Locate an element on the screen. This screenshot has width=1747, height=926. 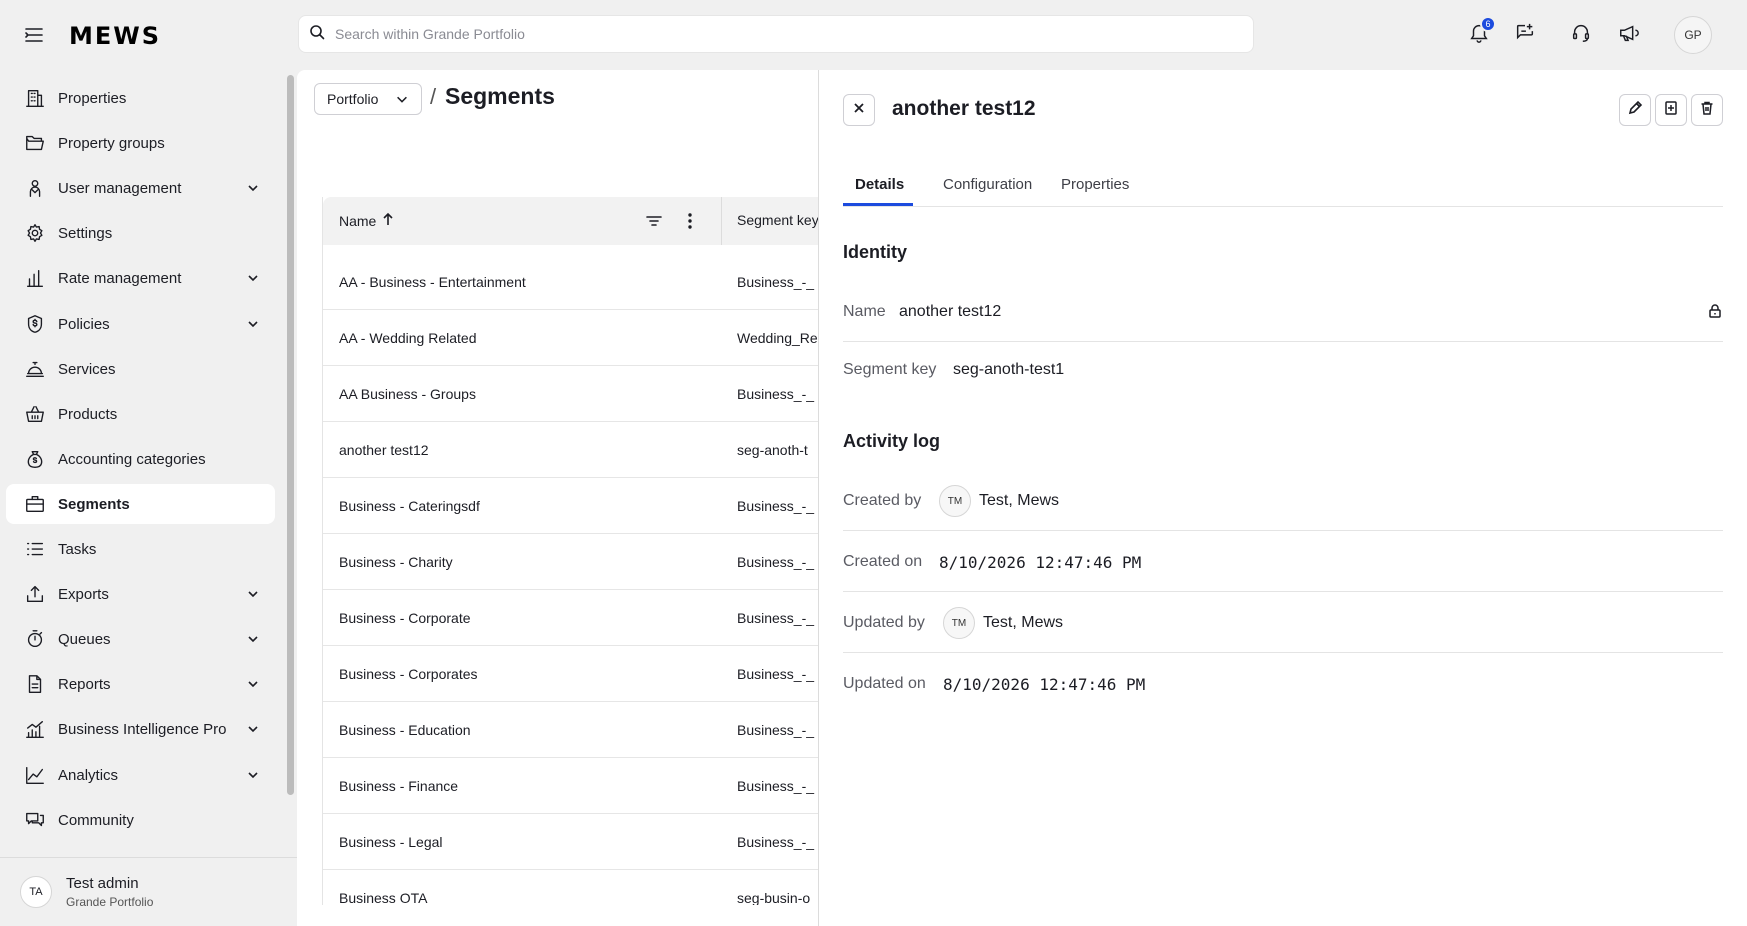
sparkle-message-icon is located at coordinates (1525, 35).